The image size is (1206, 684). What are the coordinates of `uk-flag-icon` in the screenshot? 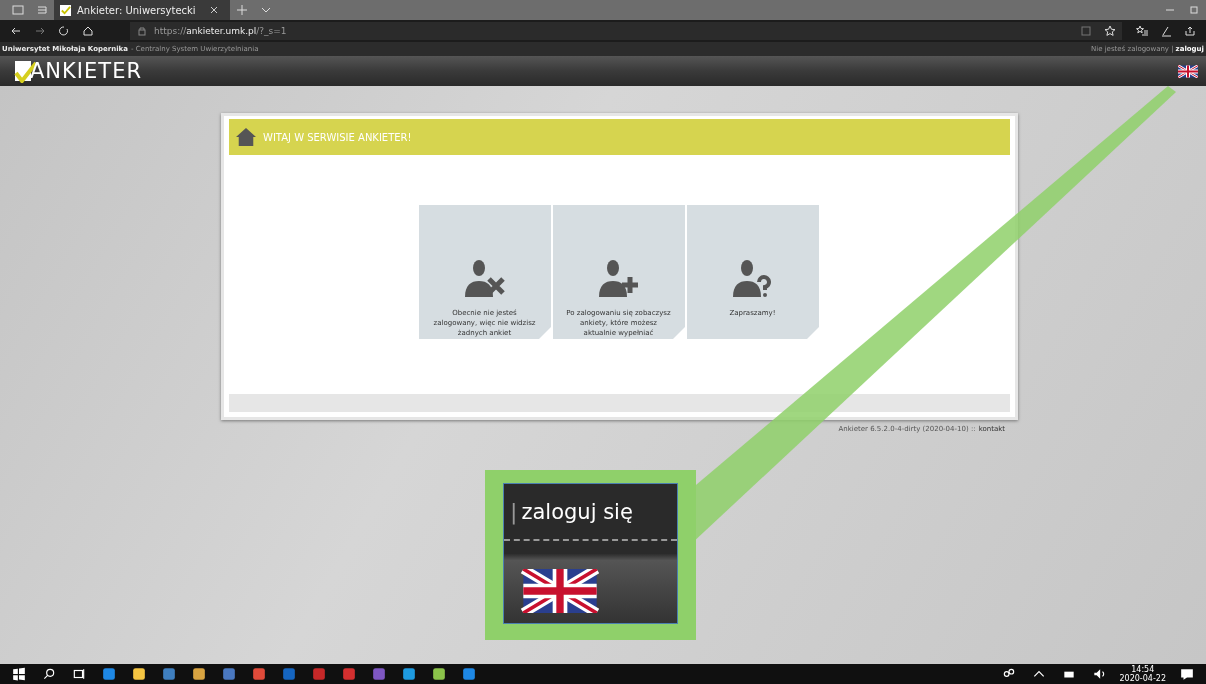 It's located at (1188, 71).